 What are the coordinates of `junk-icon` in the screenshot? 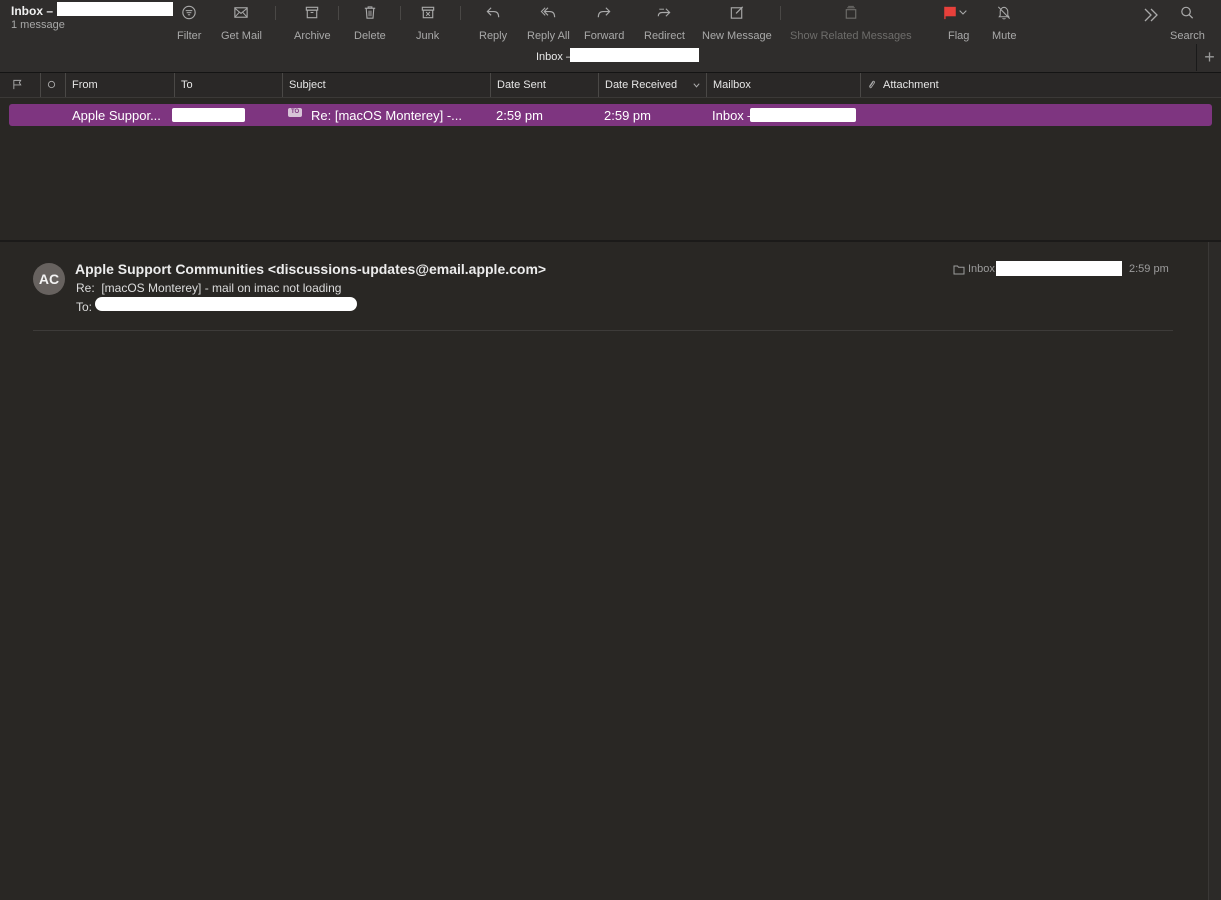 It's located at (427, 12).